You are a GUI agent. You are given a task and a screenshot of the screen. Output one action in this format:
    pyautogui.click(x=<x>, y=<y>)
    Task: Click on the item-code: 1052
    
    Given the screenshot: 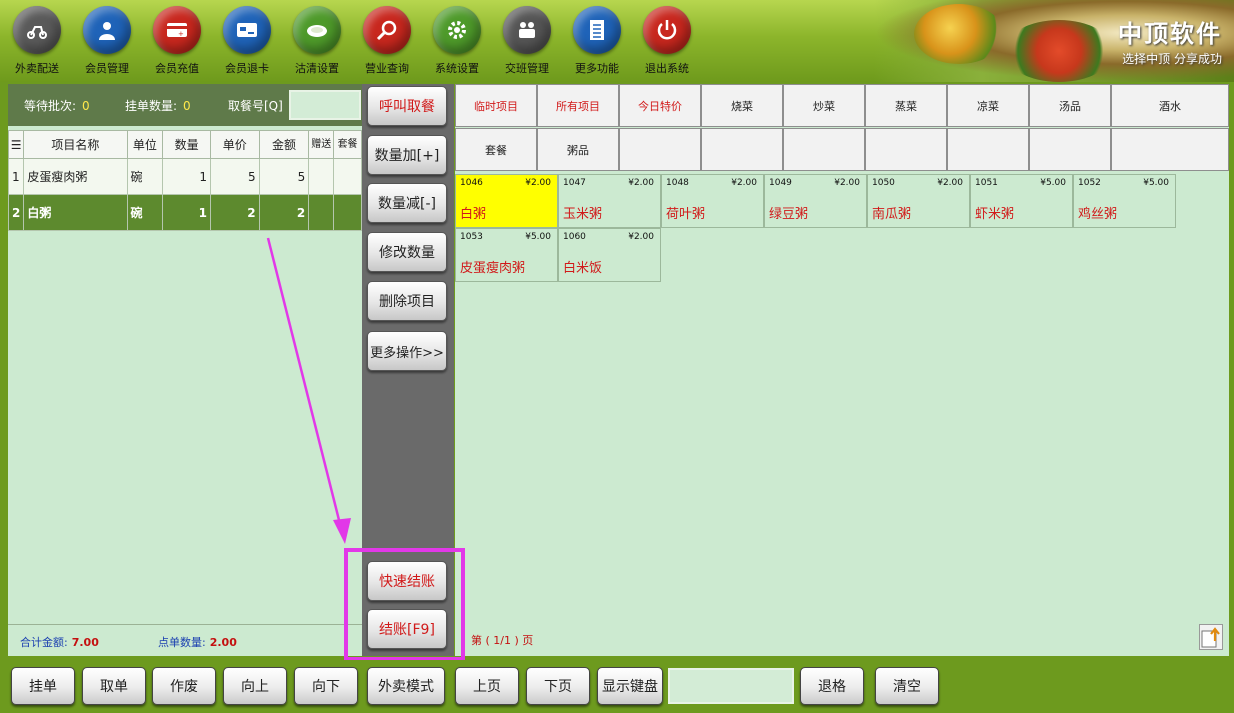 What is the action you would take?
    pyautogui.click(x=1089, y=183)
    